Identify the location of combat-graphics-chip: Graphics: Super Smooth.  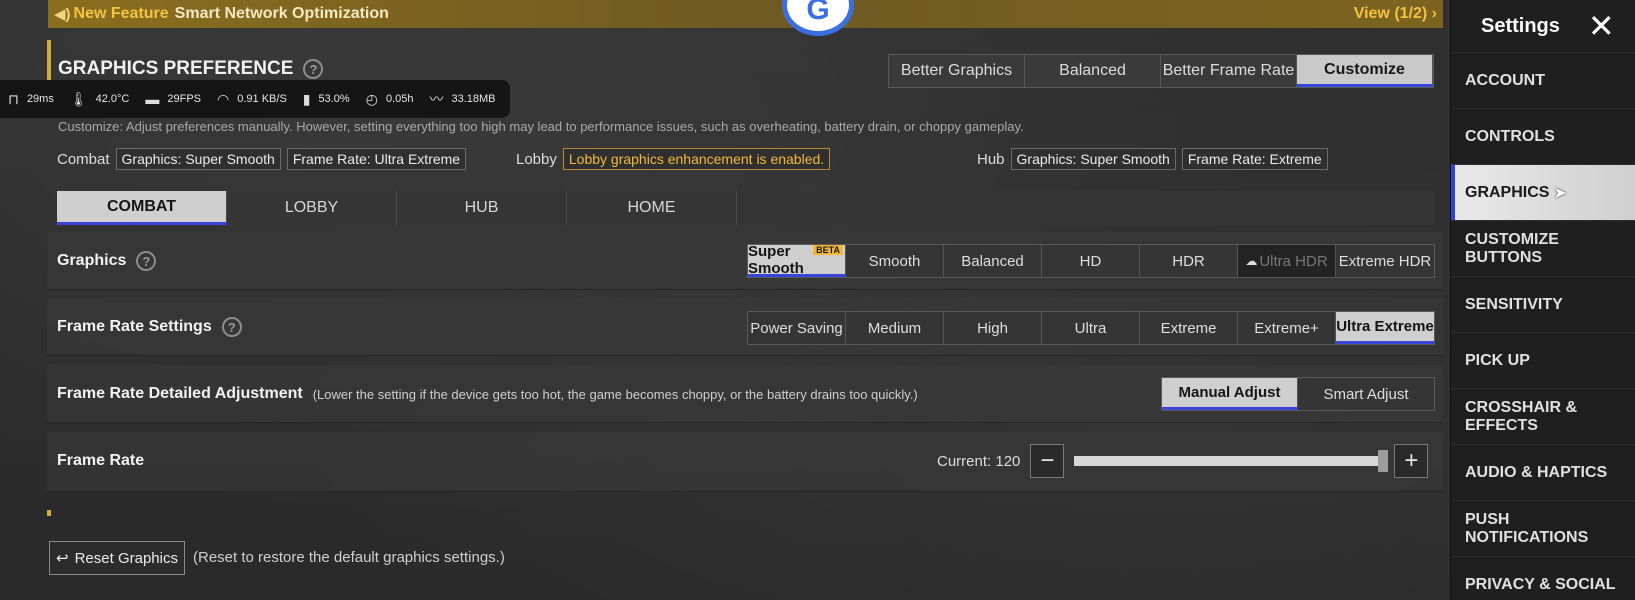
(198, 159).